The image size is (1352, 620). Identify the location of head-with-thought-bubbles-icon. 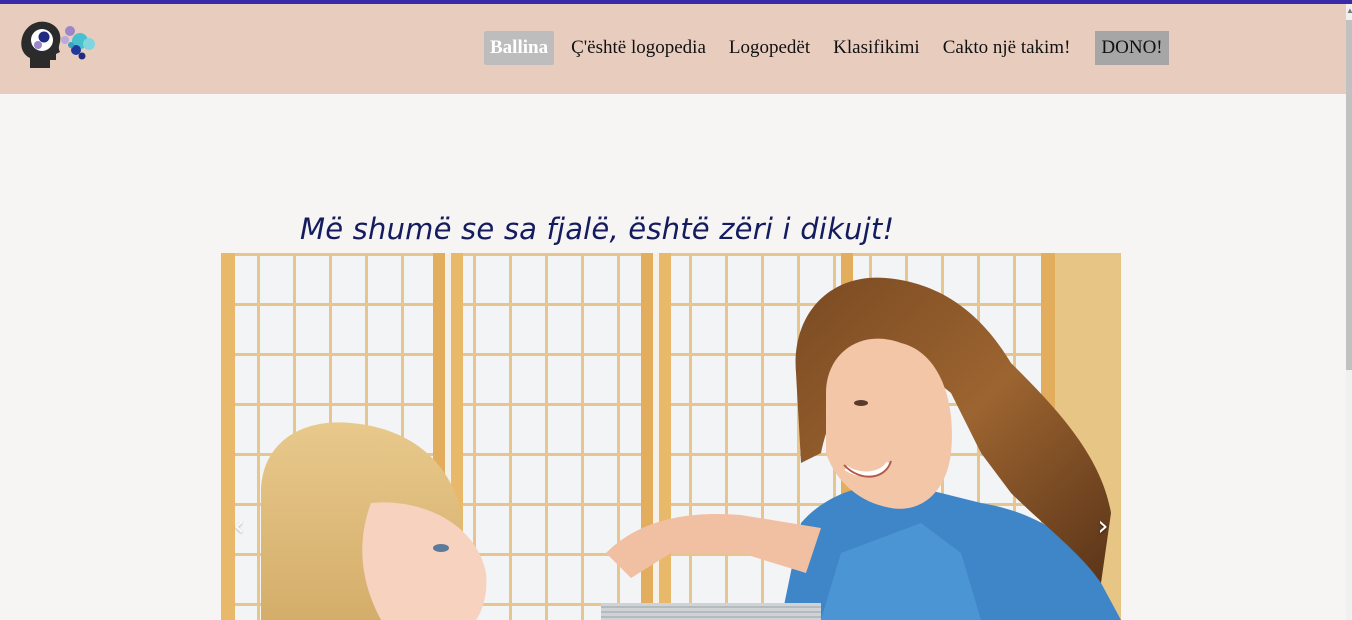
(58, 44).